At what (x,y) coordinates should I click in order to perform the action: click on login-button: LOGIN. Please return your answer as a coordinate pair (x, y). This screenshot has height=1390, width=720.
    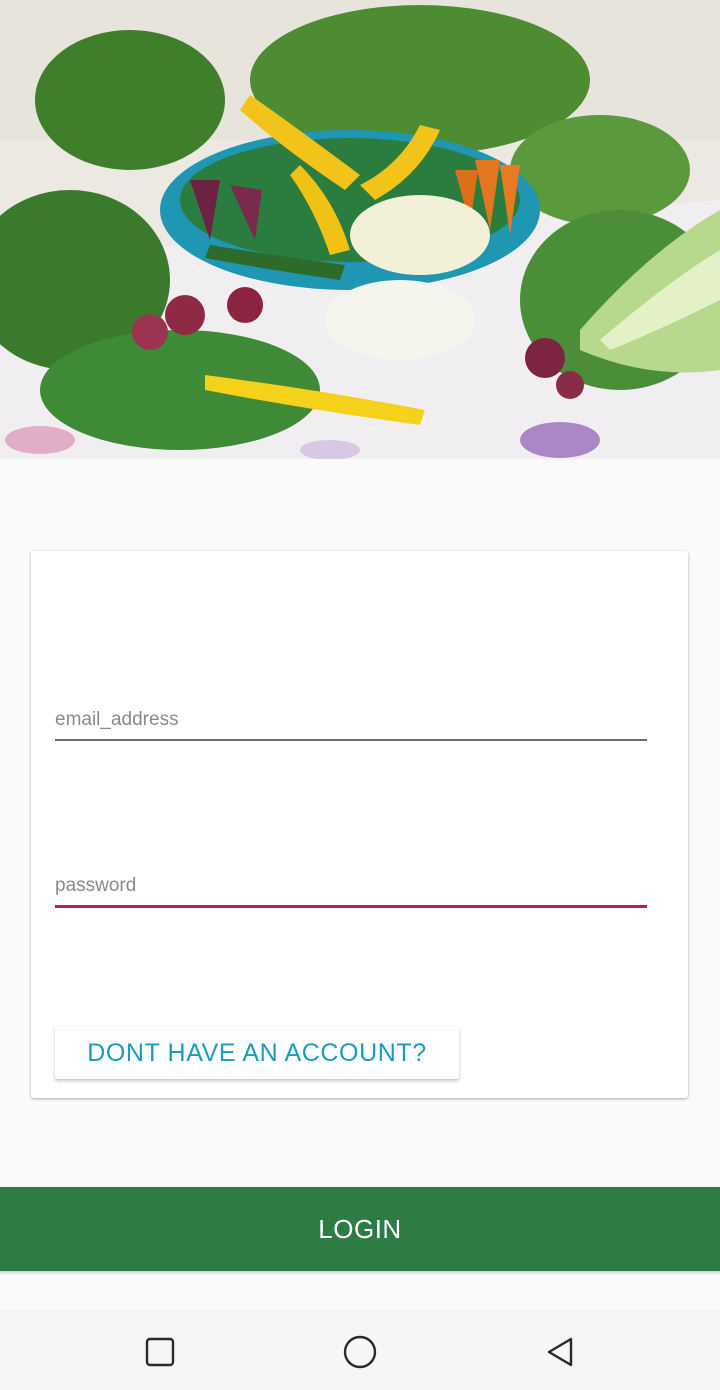
    Looking at the image, I should click on (360, 1229).